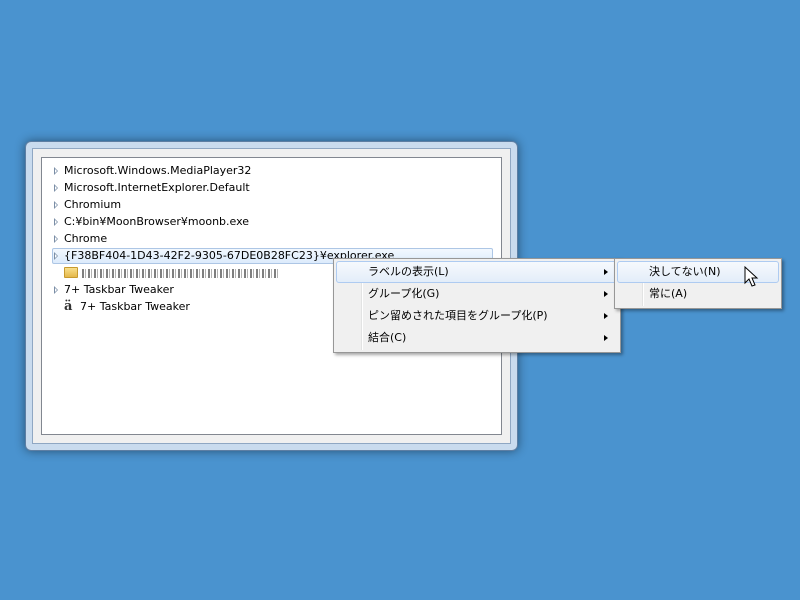 This screenshot has height=600, width=800. Describe the element at coordinates (68, 306) in the screenshot. I see `taskbar-tweaker-icon: ä` at that location.